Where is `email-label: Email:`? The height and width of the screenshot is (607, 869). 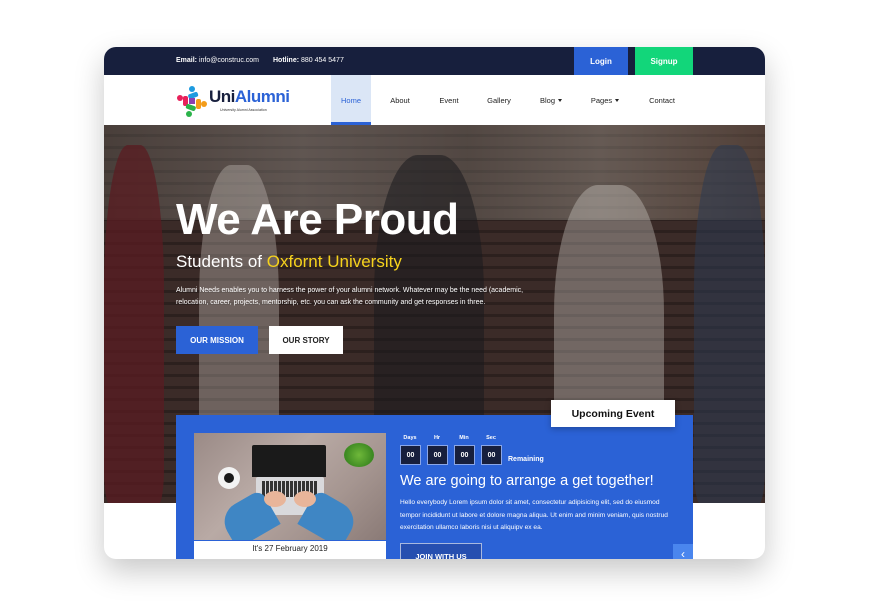 email-label: Email: is located at coordinates (187, 60).